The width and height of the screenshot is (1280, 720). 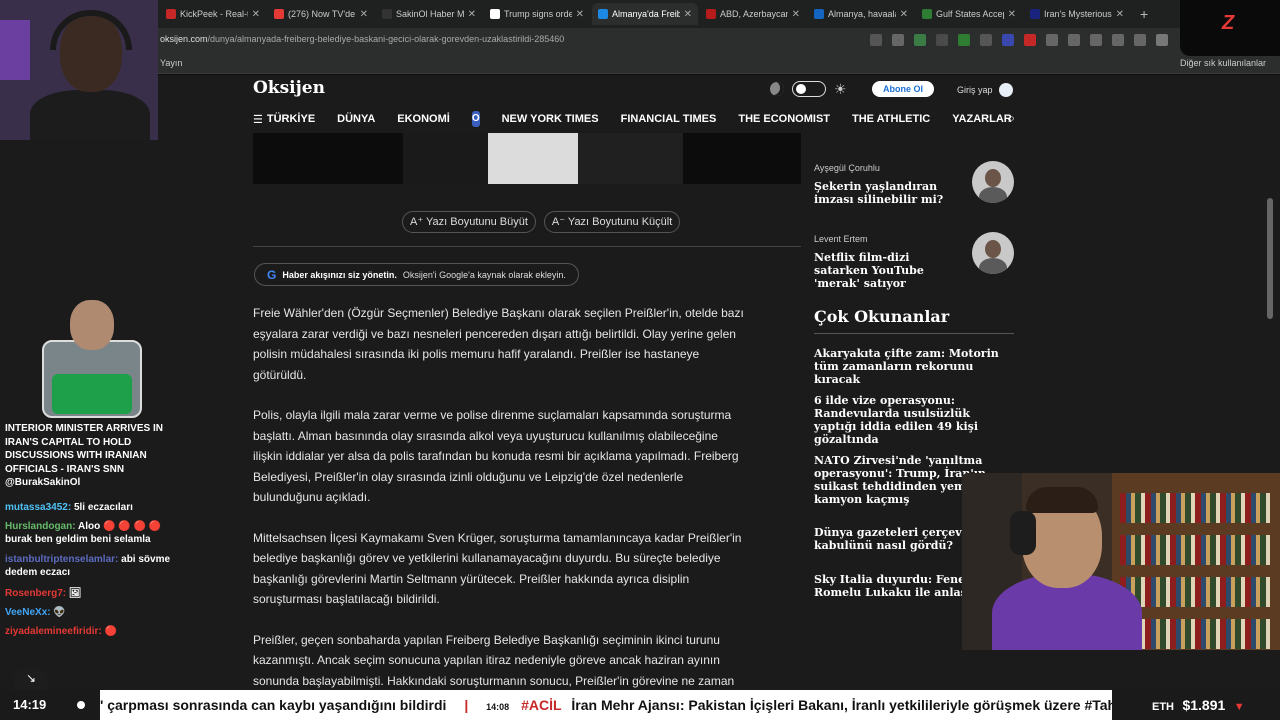 What do you see at coordinates (550, 119) in the screenshot?
I see `nav-item: NEW YORK TIMES` at bounding box center [550, 119].